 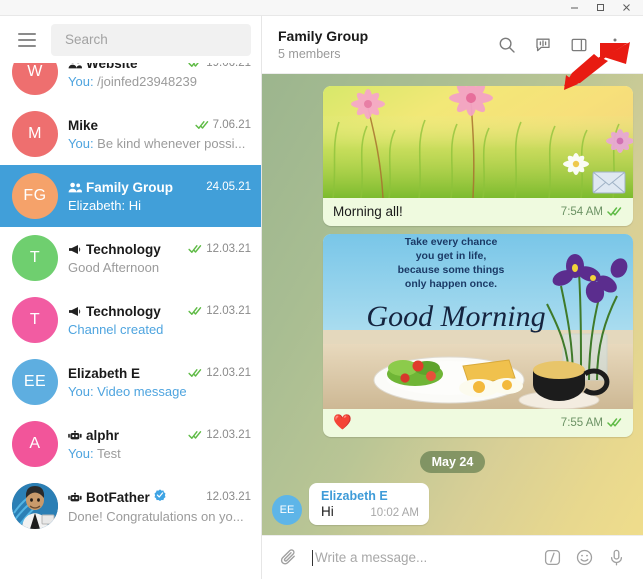 I want to click on search-icon, so click(x=507, y=45).